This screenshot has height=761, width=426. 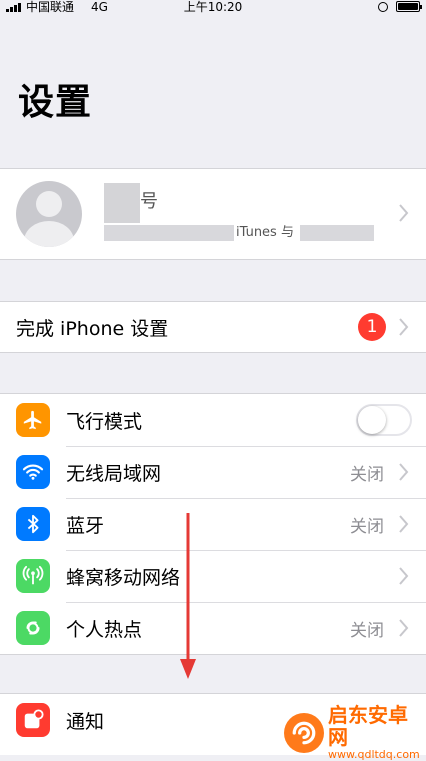 I want to click on status-time: 上午10:20, so click(x=213, y=7).